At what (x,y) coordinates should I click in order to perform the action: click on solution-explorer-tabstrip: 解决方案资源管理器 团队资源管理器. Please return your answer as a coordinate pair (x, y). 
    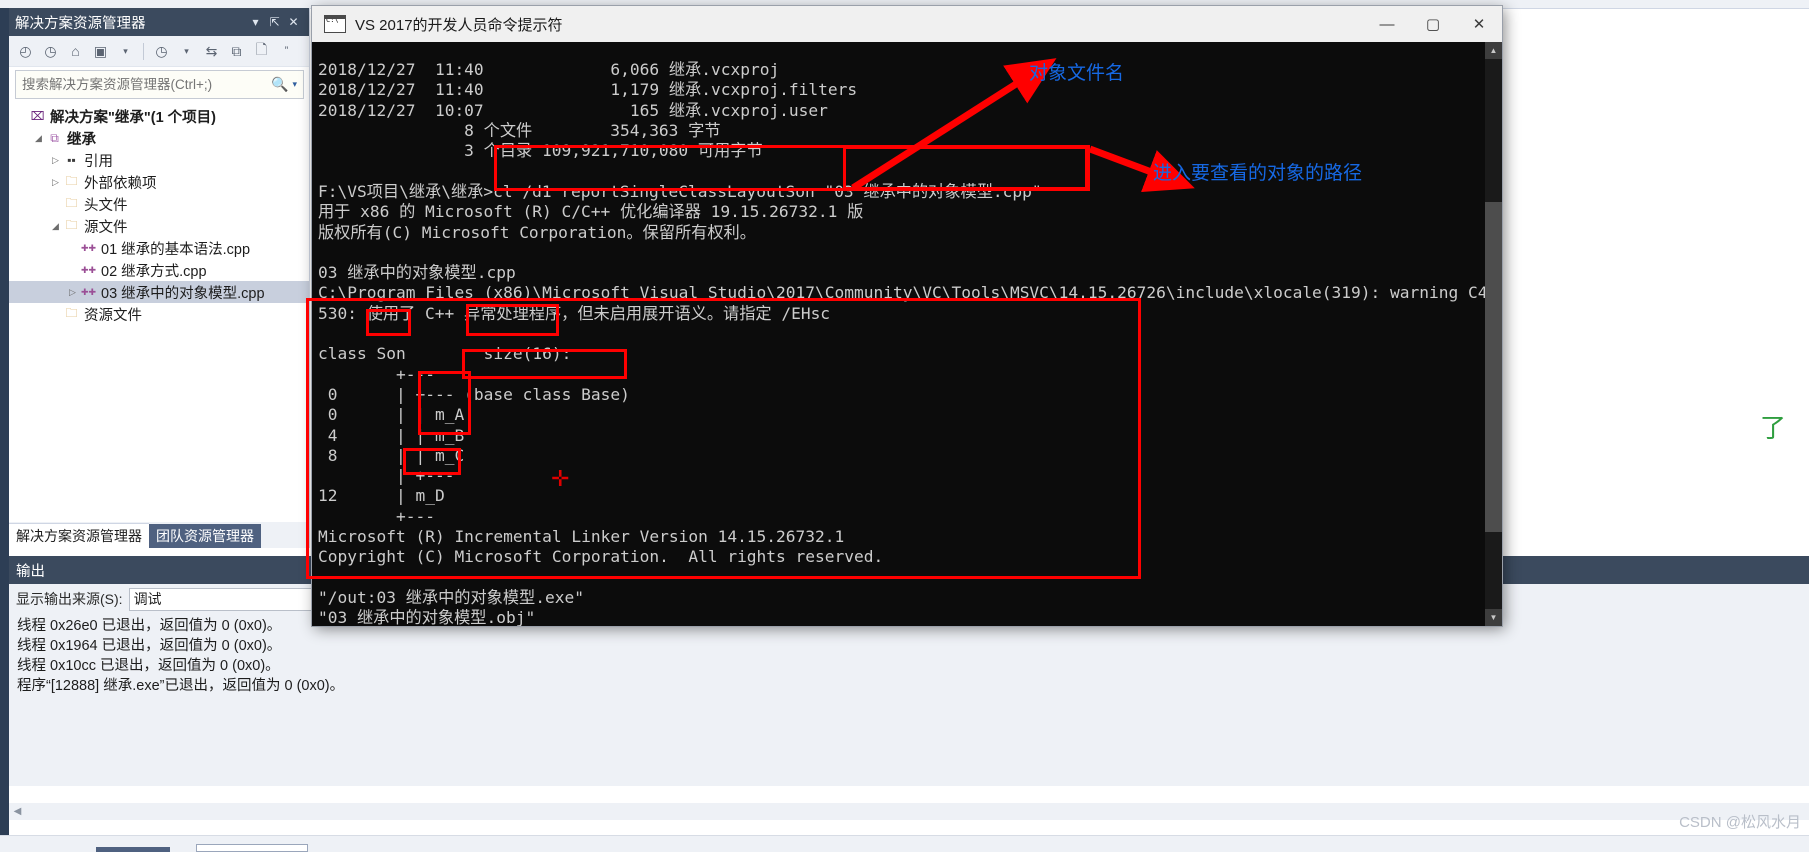
    Looking at the image, I should click on (159, 535).